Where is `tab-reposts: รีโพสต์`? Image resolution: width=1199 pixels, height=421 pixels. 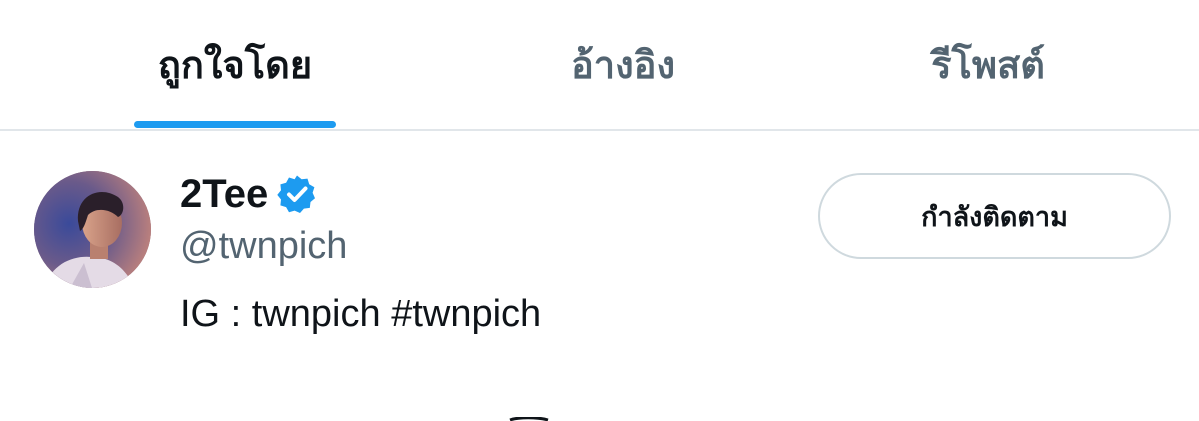 tab-reposts: รีโพสต์ is located at coordinates (988, 64).